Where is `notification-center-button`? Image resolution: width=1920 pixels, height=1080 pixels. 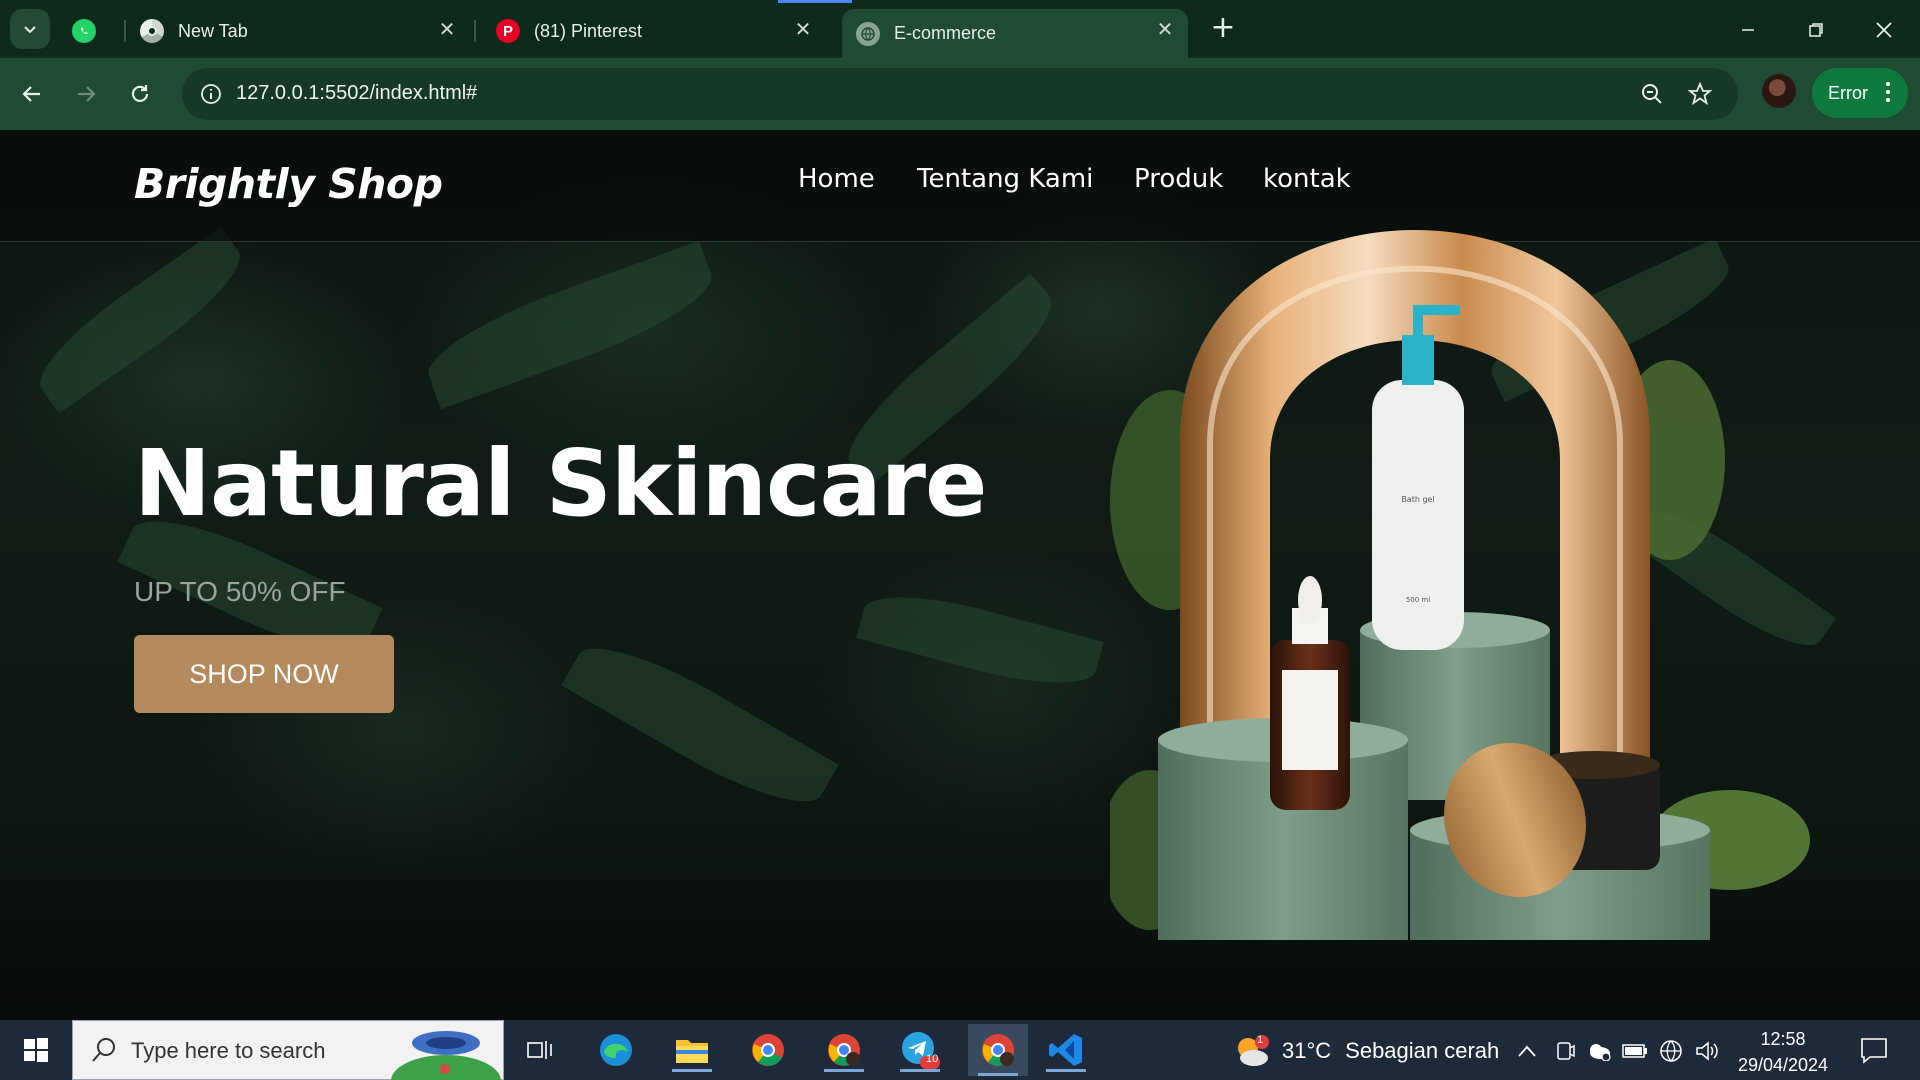
notification-center-button is located at coordinates (1874, 1050).